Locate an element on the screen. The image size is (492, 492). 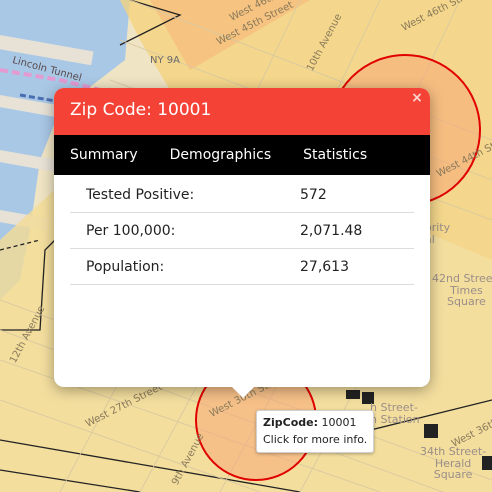
popup-title: Zip Code: 10001 is located at coordinates (141, 110).